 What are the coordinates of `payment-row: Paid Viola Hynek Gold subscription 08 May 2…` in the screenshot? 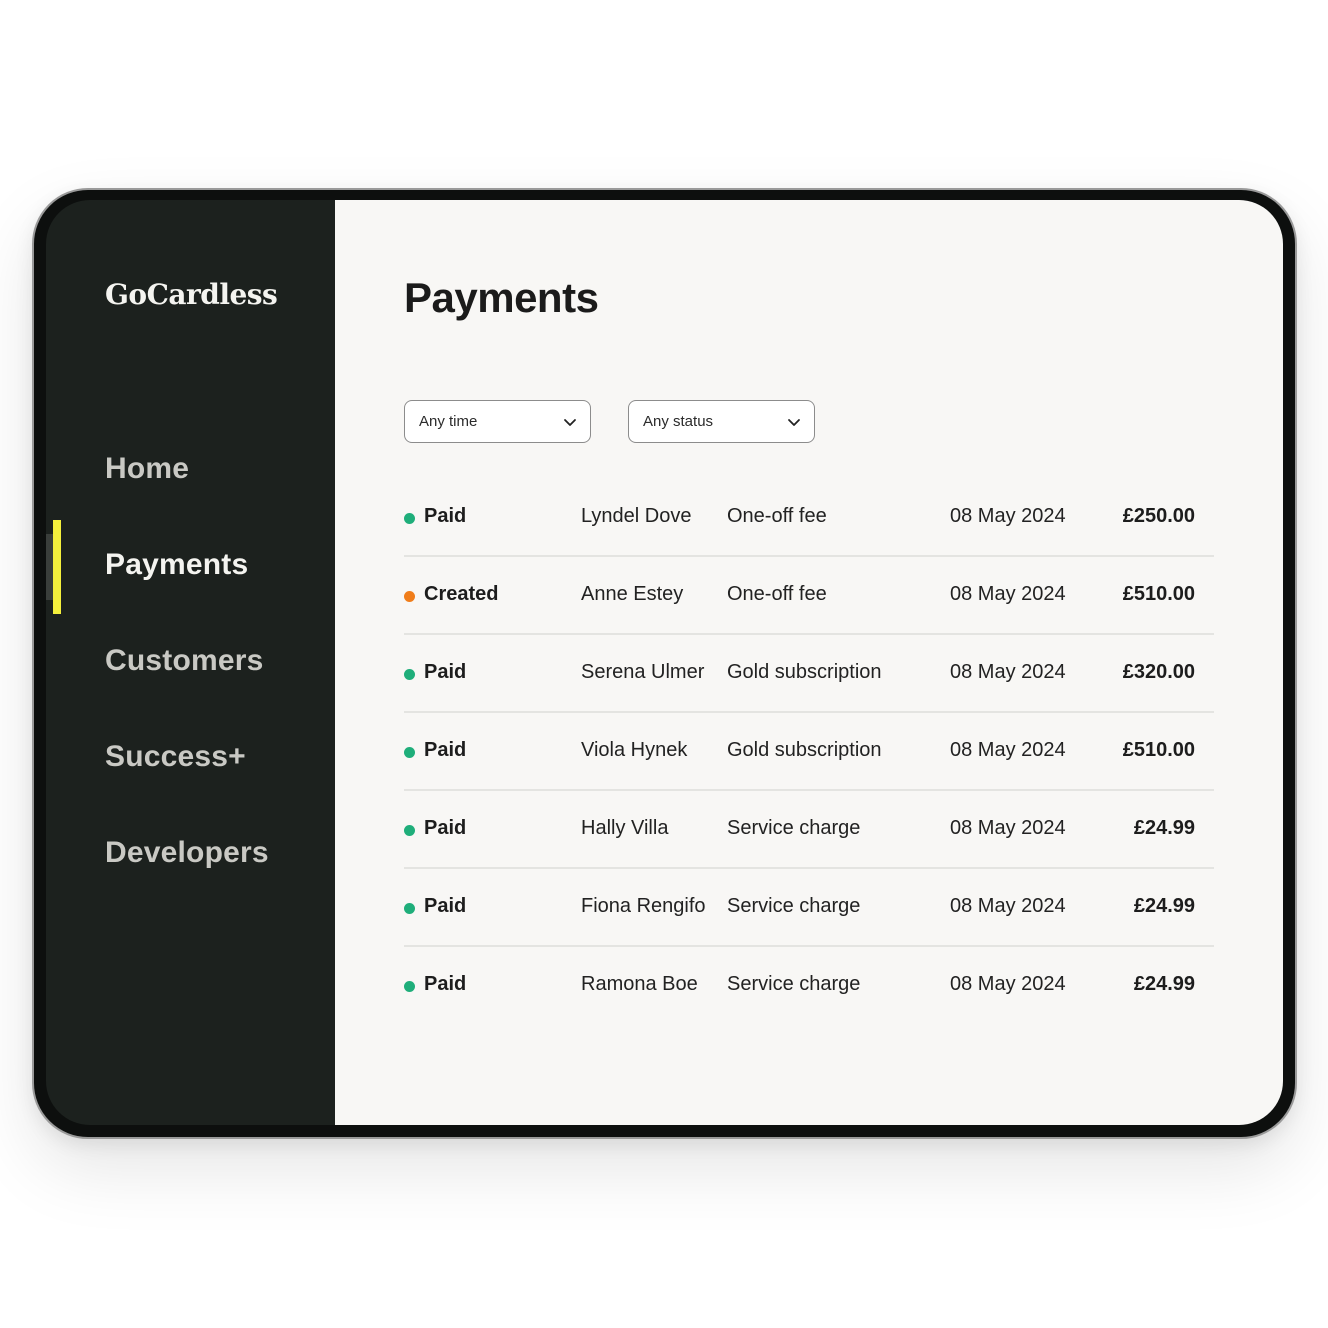 It's located at (809, 752).